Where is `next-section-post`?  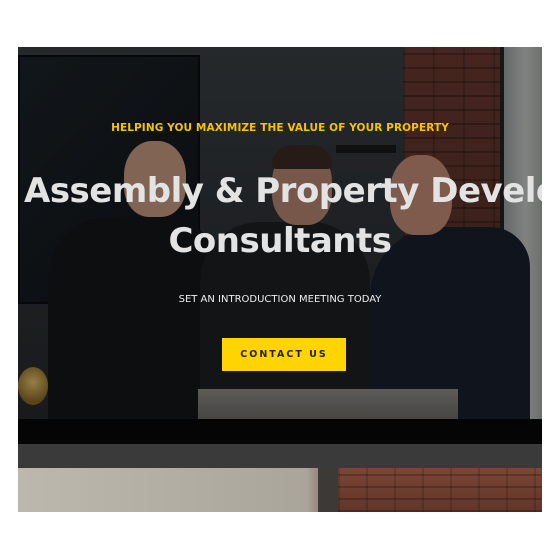 next-section-post is located at coordinates (329, 490).